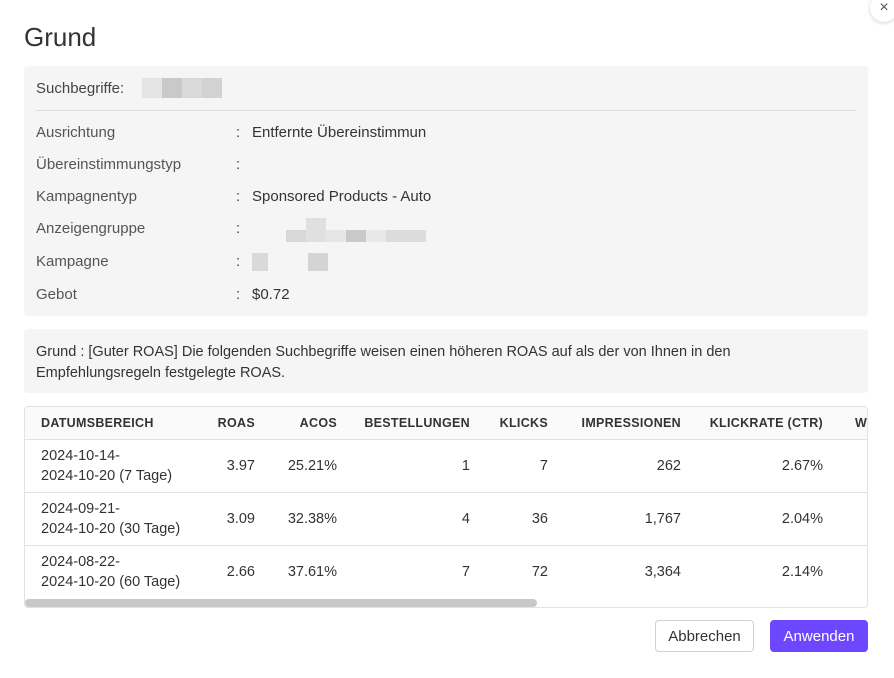 This screenshot has width=894, height=678. Describe the element at coordinates (630, 423) in the screenshot. I see `column-header-impressions: IMPRESSIONEN` at that location.